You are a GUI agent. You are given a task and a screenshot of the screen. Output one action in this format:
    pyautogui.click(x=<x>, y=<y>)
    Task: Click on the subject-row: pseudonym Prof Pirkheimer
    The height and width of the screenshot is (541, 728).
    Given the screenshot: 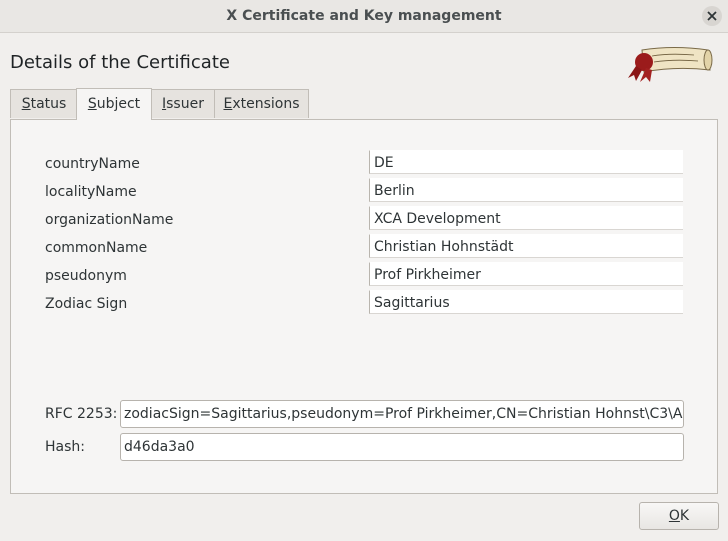 What is the action you would take?
    pyautogui.click(x=365, y=276)
    